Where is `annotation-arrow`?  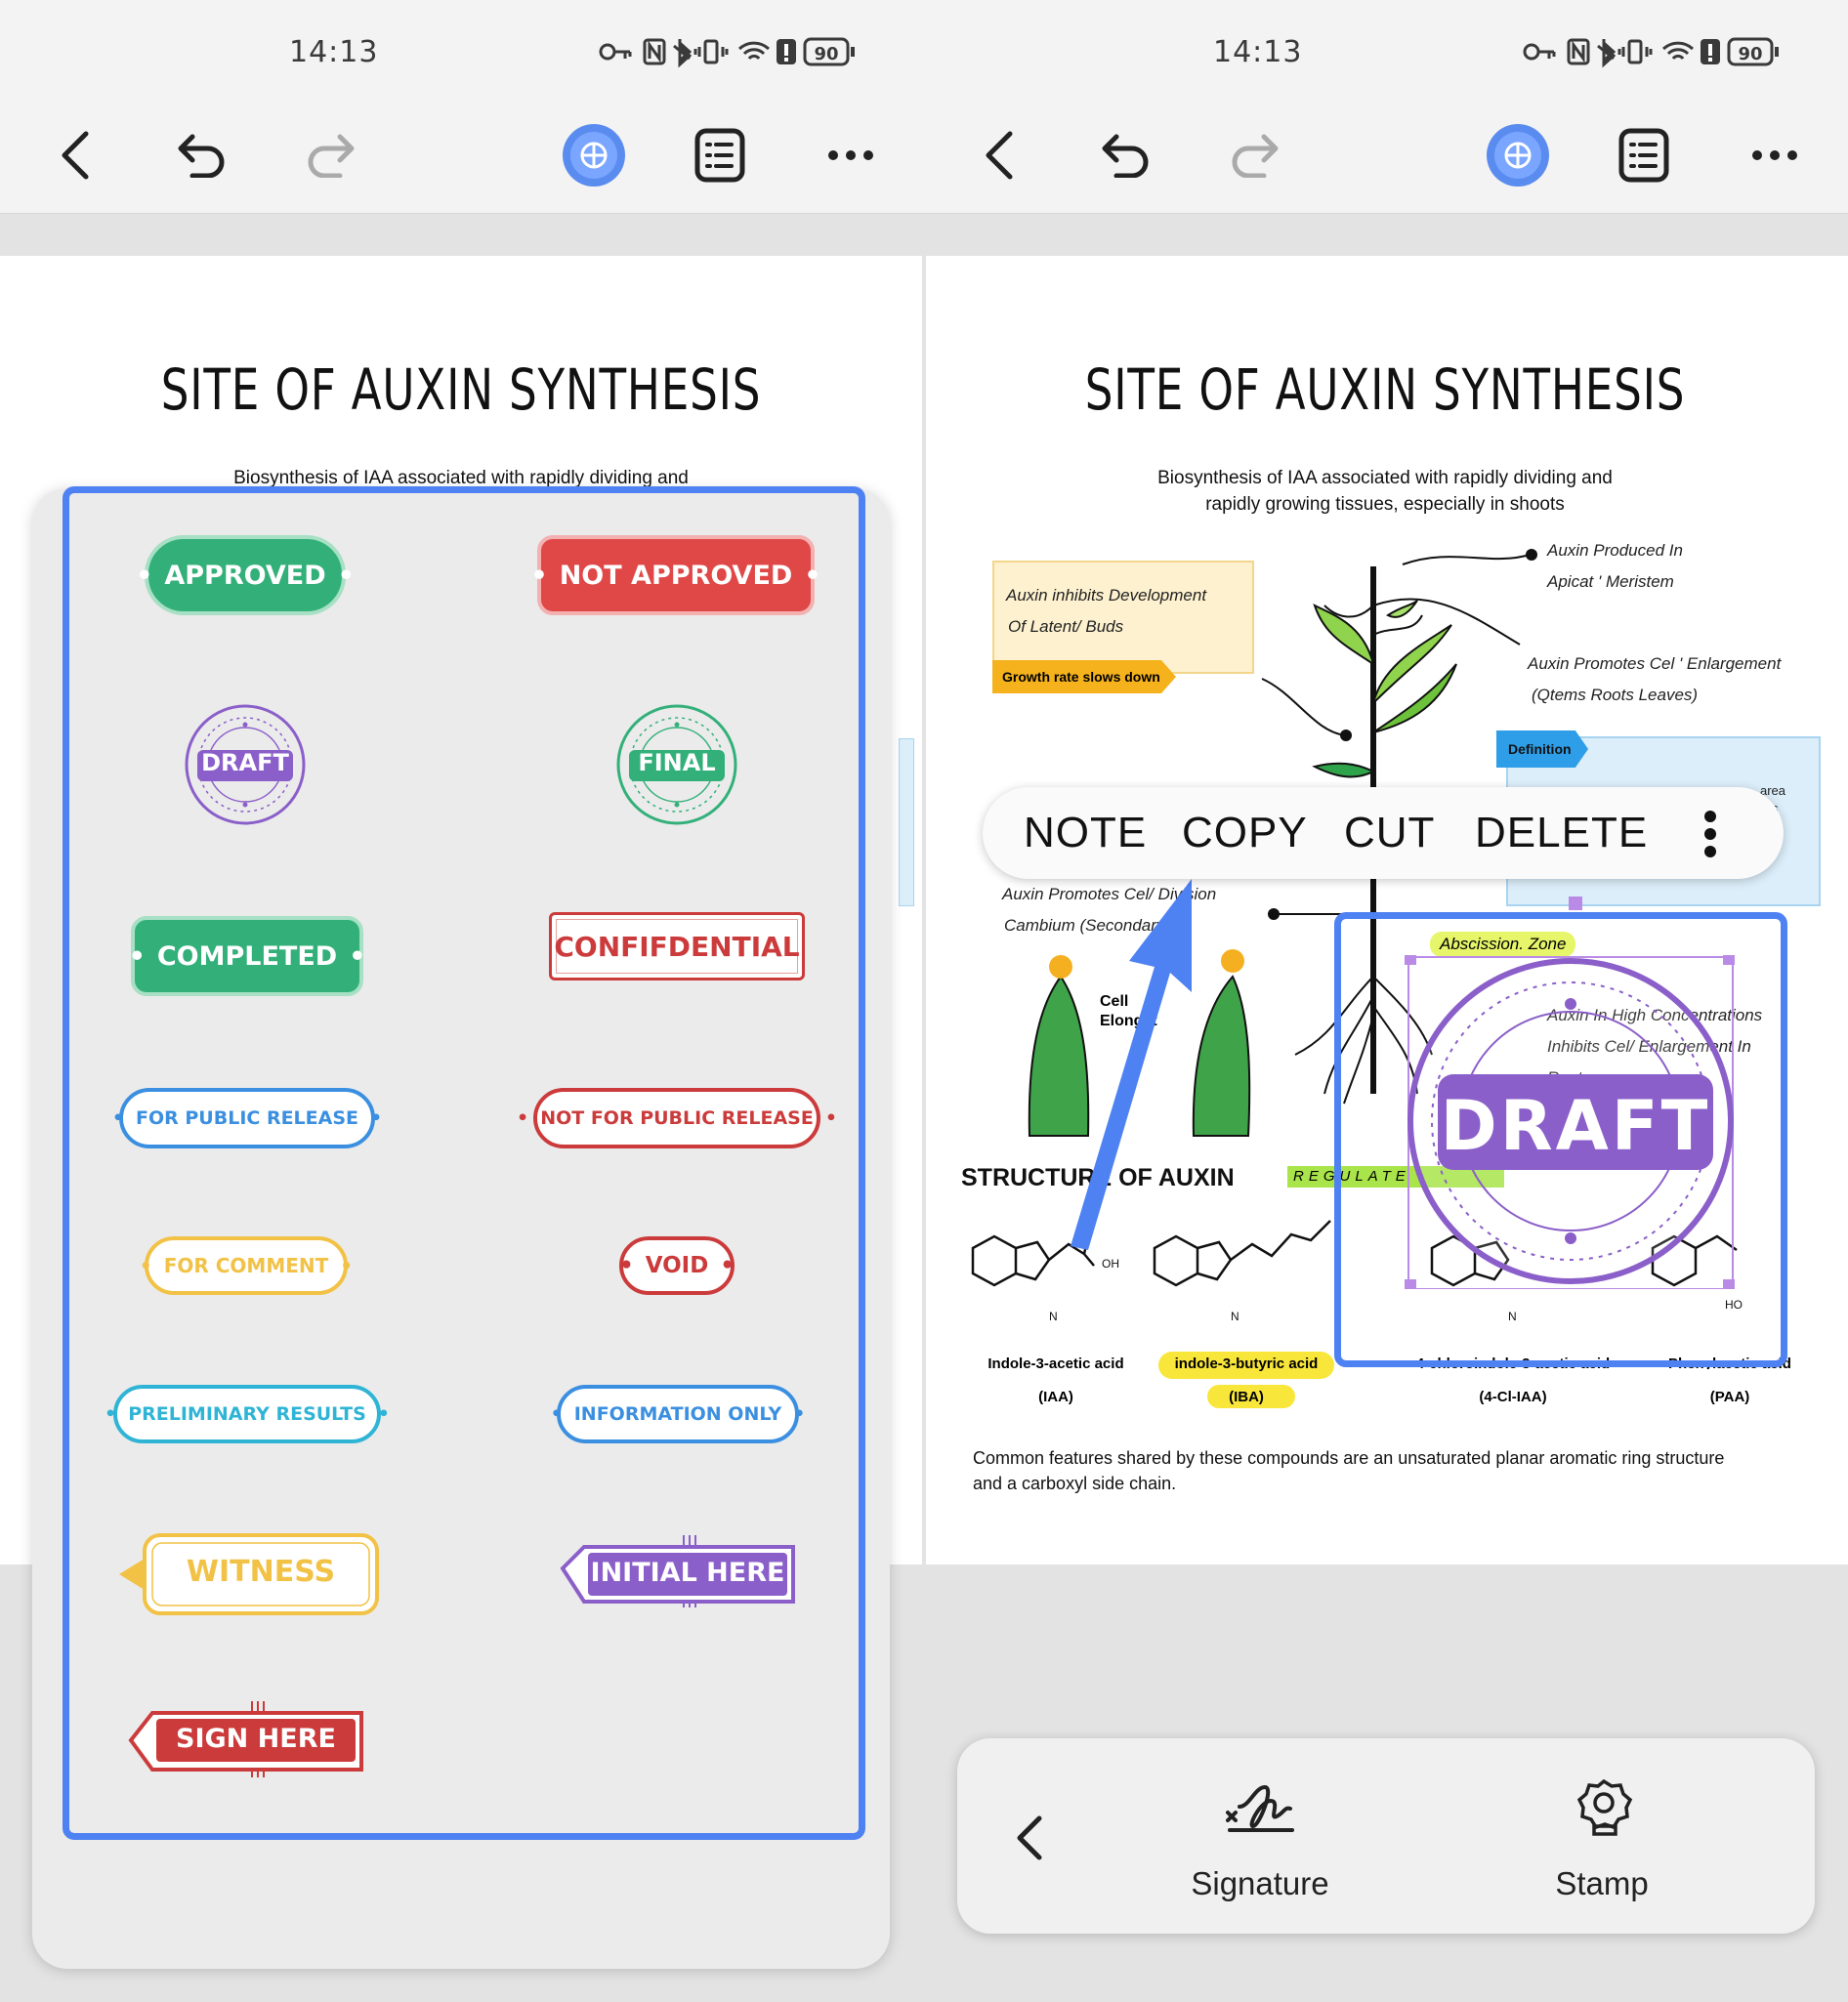 annotation-arrow is located at coordinates (1131, 1064).